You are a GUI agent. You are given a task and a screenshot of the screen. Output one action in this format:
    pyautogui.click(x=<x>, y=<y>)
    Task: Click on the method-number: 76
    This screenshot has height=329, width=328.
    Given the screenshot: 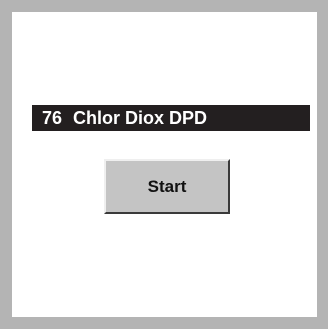 What is the action you would take?
    pyautogui.click(x=52, y=117)
    